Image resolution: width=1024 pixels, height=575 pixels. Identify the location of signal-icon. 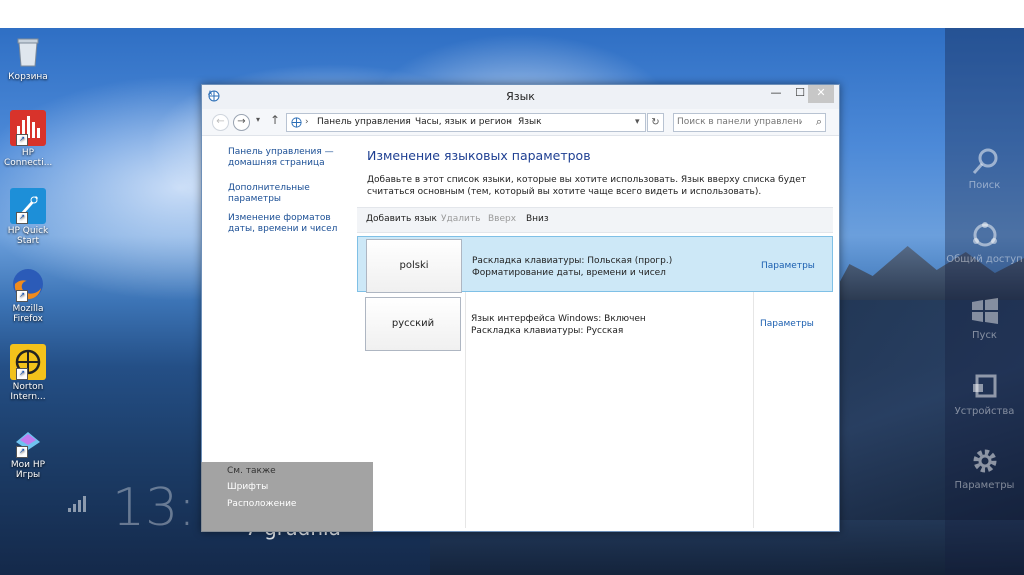
(77, 504).